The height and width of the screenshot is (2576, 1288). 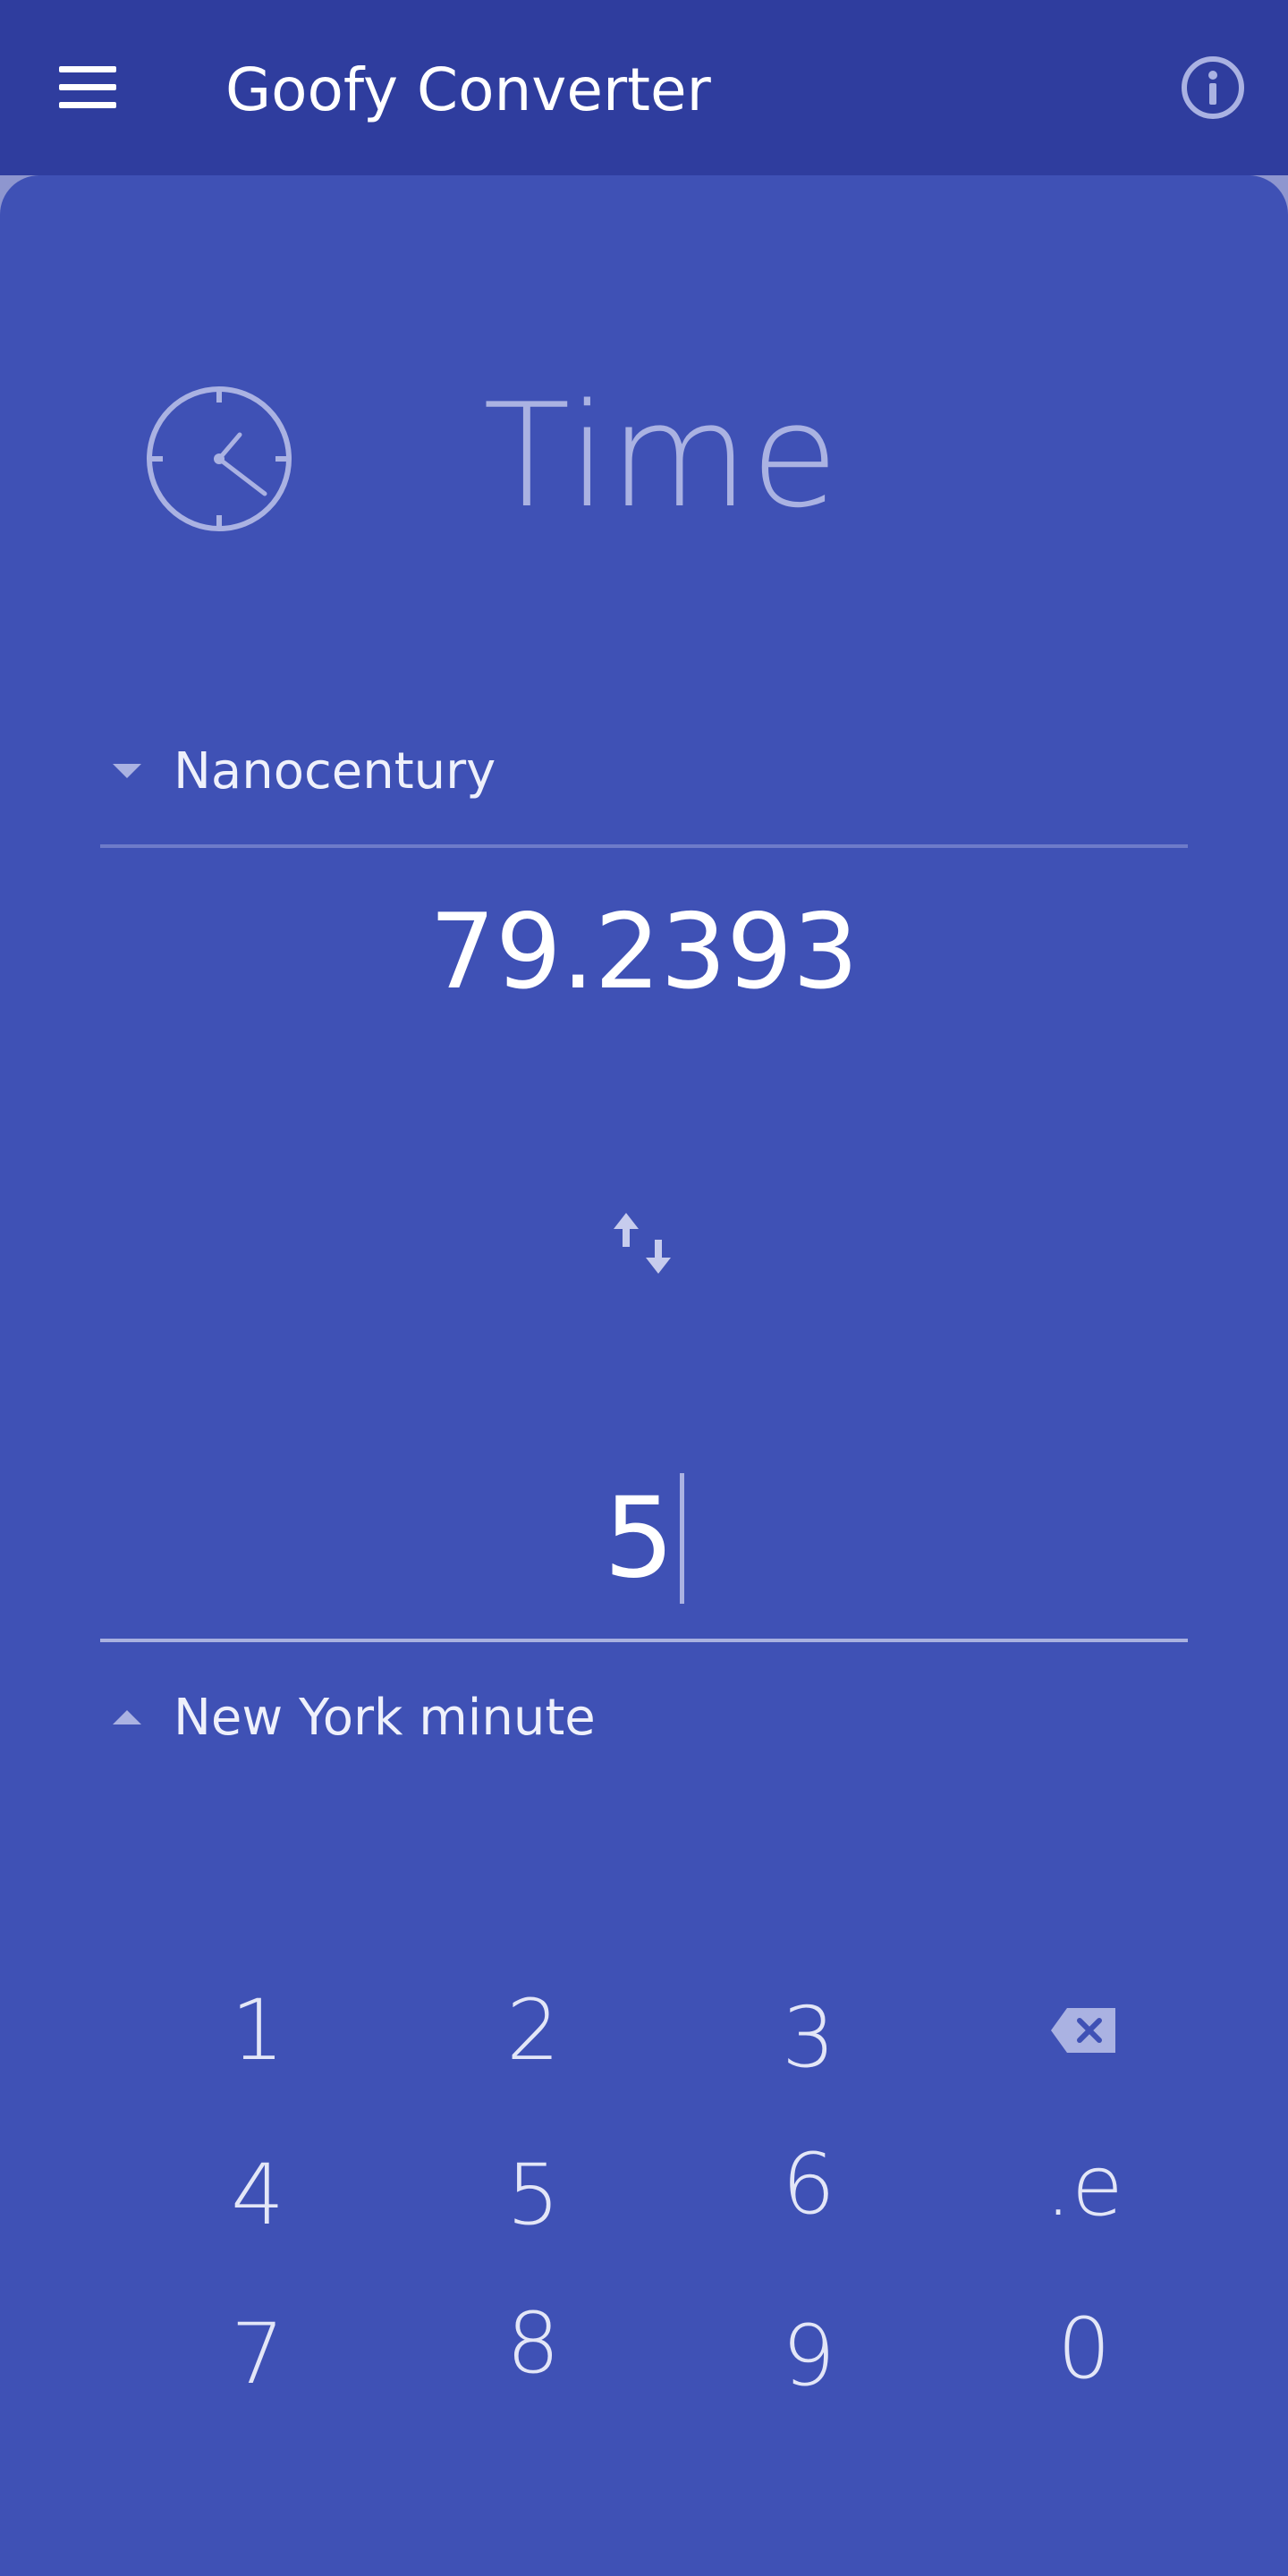 I want to click on to-divider, so click(x=644, y=1640).